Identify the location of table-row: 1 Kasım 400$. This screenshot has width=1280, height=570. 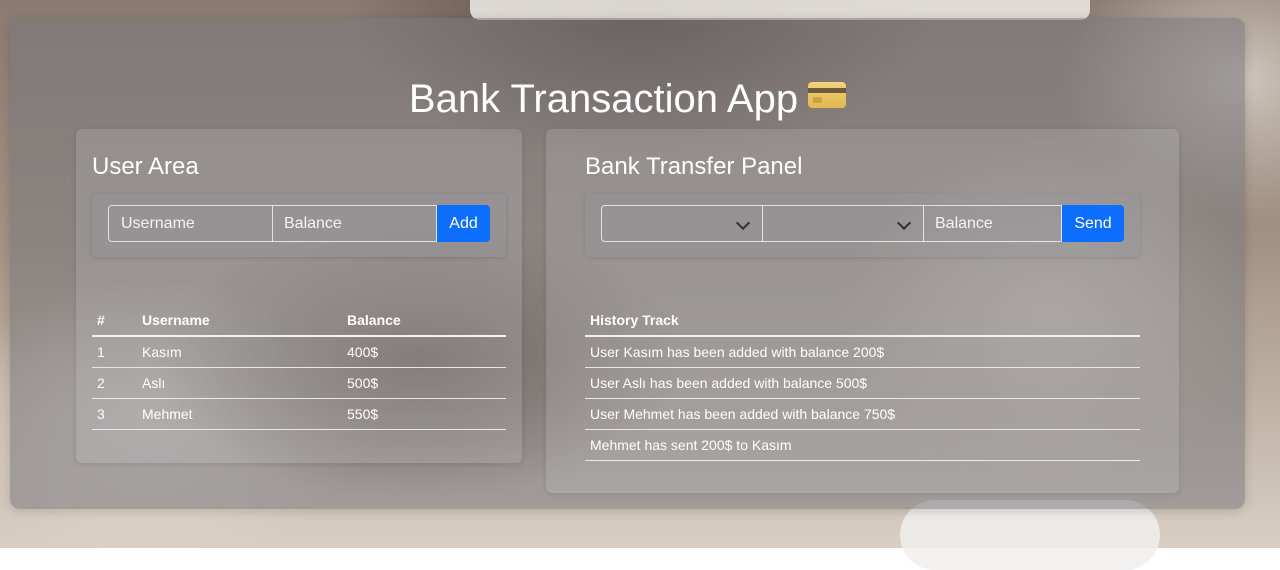
(299, 352).